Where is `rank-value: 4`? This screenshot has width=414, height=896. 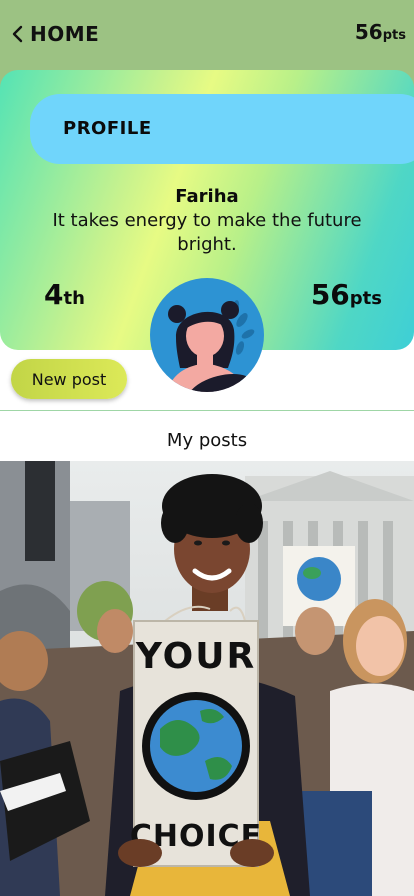
rank-value: 4 is located at coordinates (54, 294).